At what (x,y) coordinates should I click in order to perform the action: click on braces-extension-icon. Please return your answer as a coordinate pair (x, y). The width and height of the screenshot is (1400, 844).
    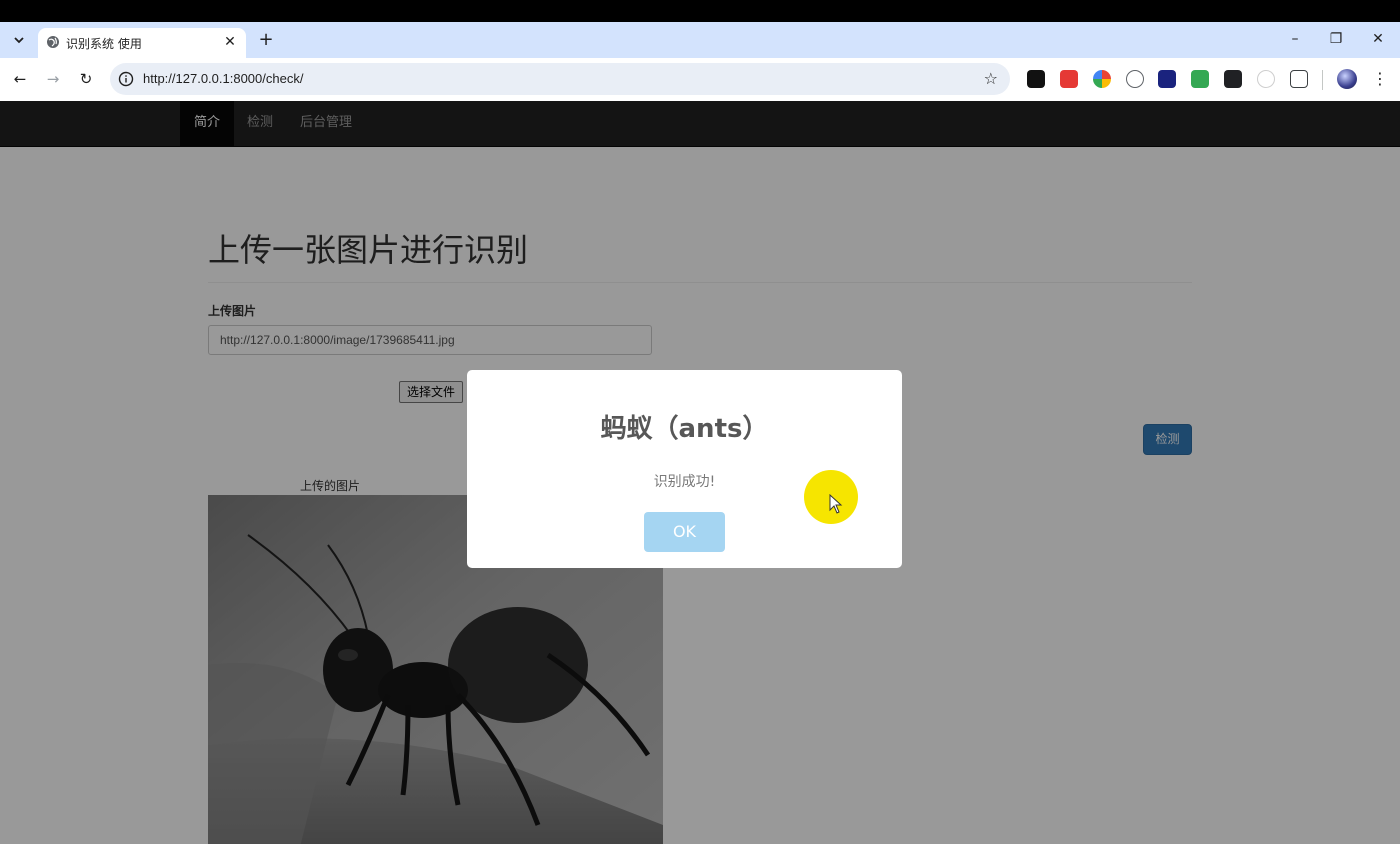
    Looking at the image, I should click on (1135, 79).